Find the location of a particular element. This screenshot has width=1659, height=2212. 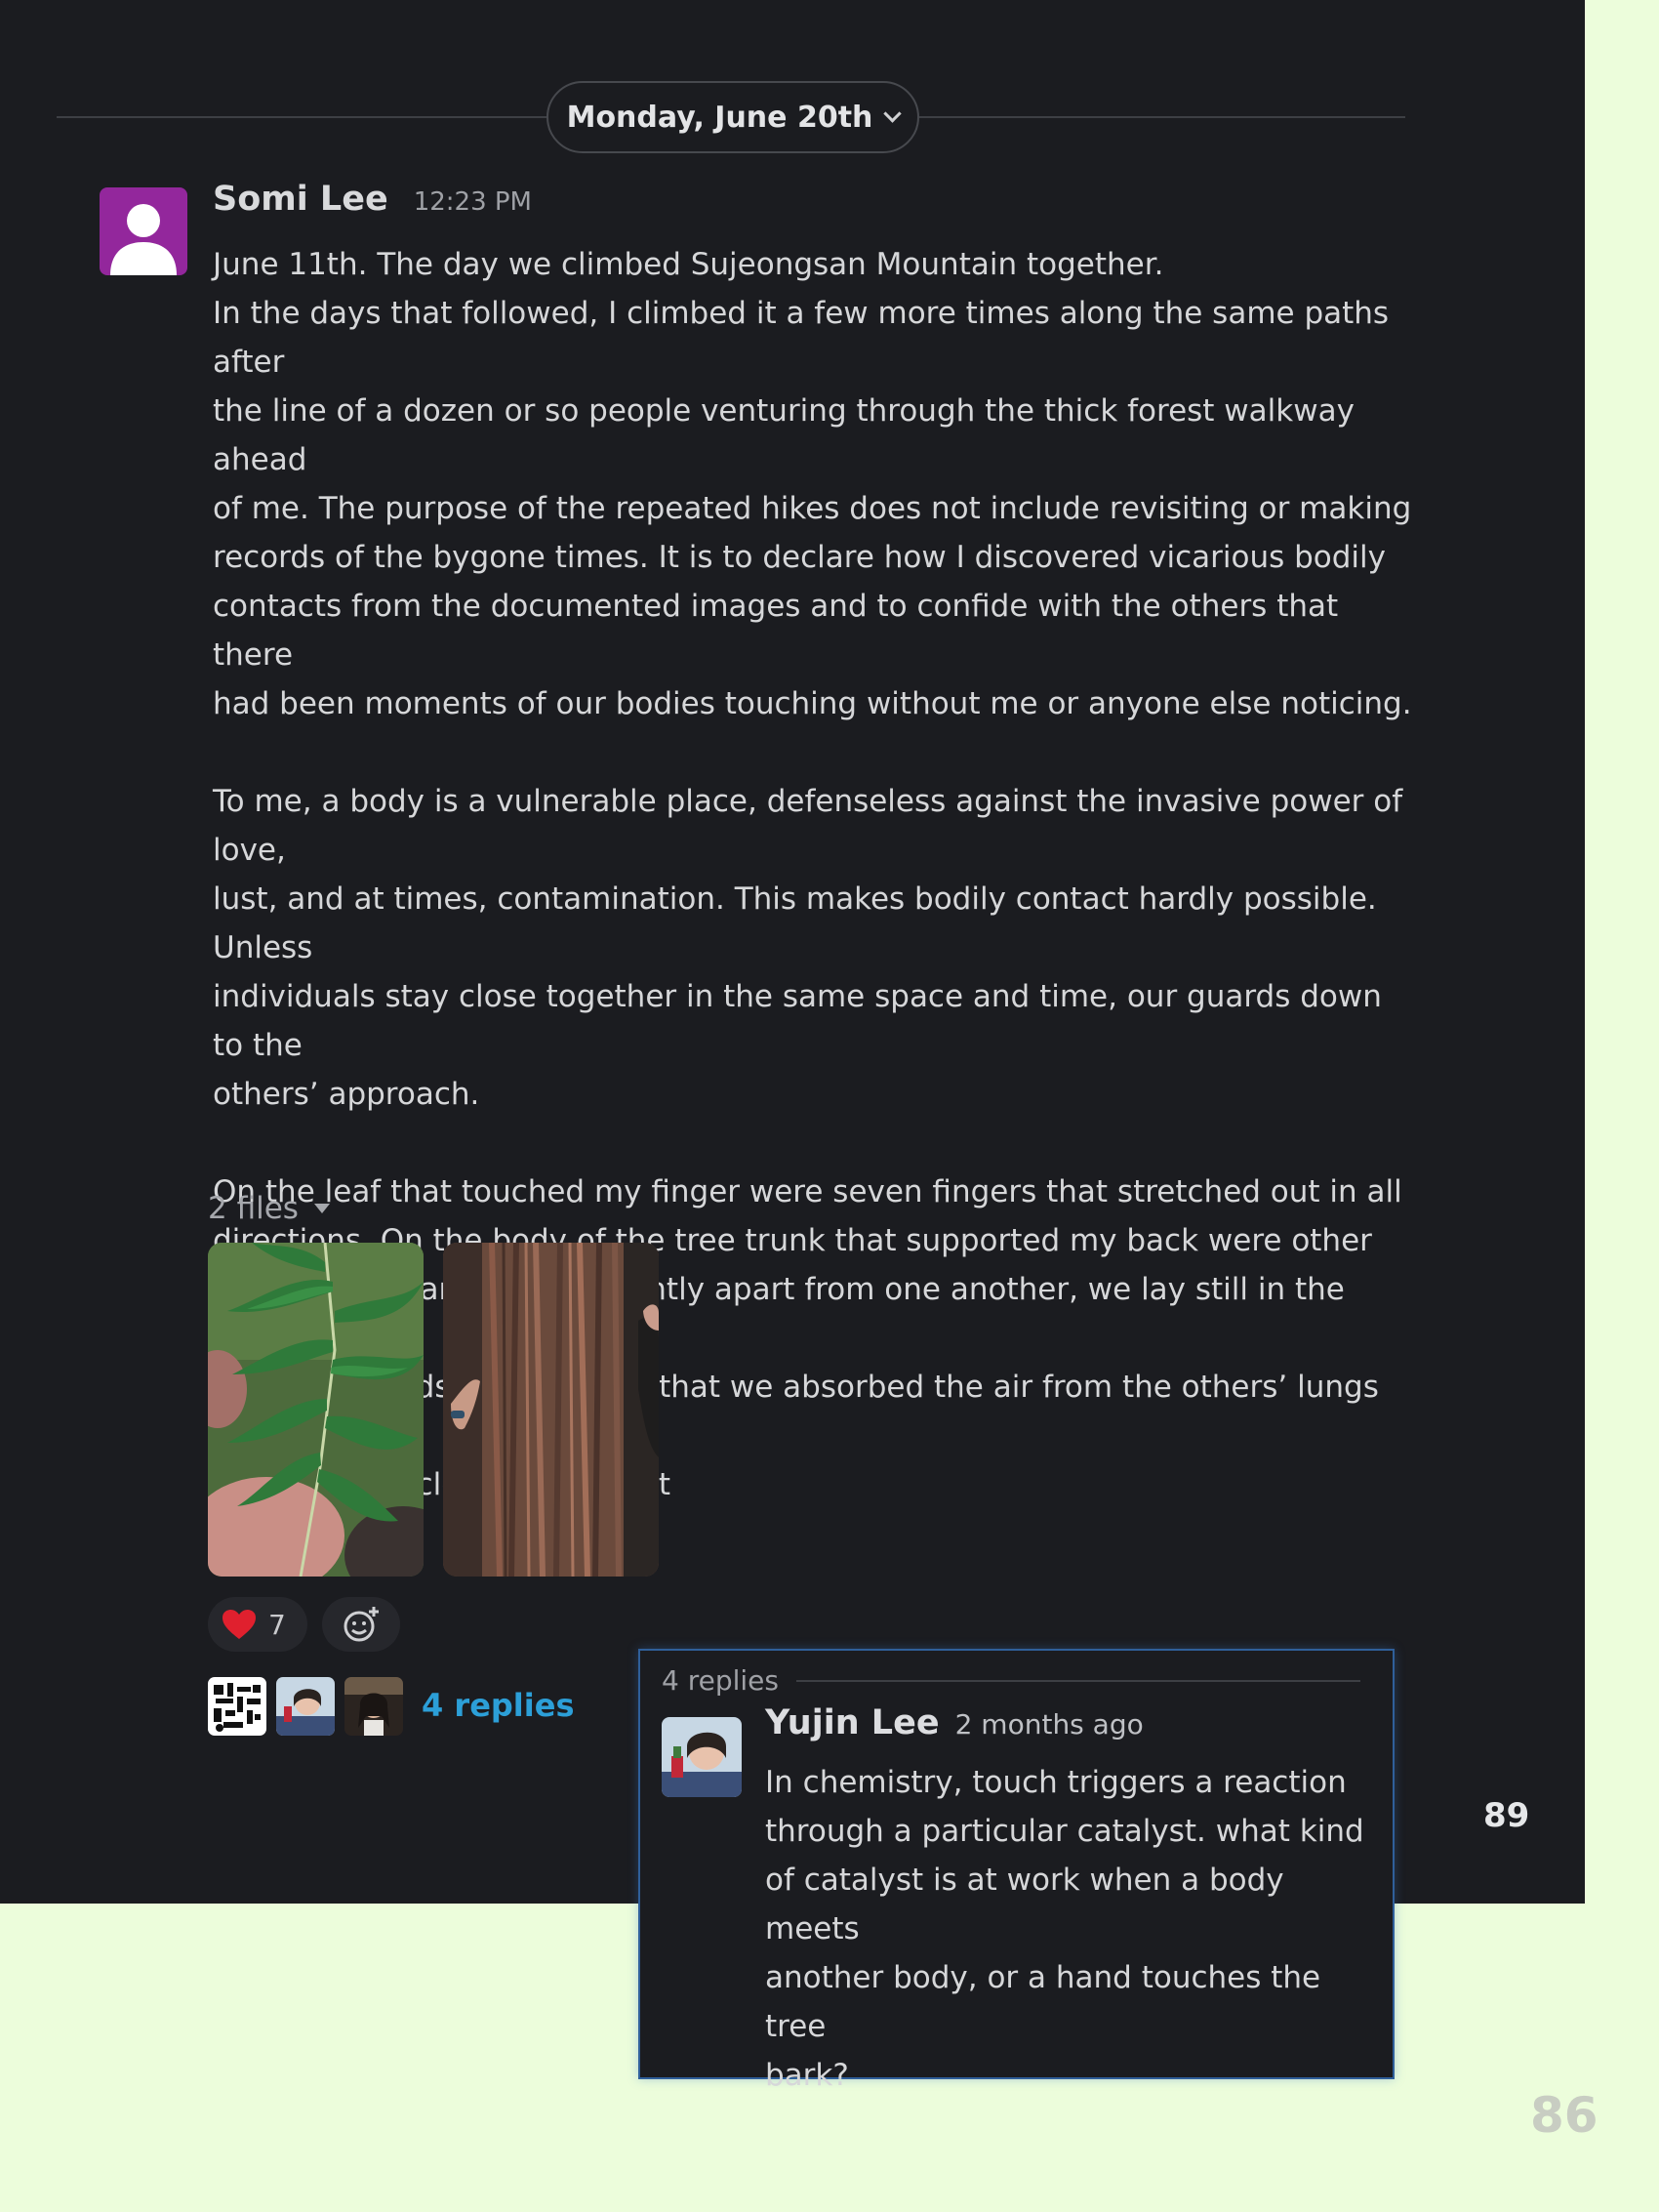

date-divider-button: Monday, June 20th is located at coordinates (732, 117).